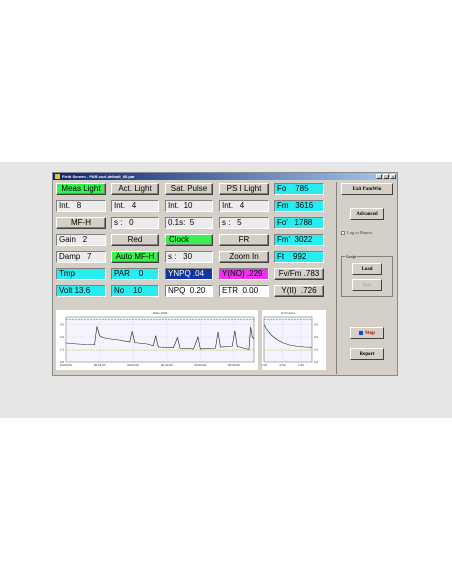 This screenshot has width=452, height=584. Describe the element at coordinates (367, 333) in the screenshot. I see `stop-button: Stop` at that location.